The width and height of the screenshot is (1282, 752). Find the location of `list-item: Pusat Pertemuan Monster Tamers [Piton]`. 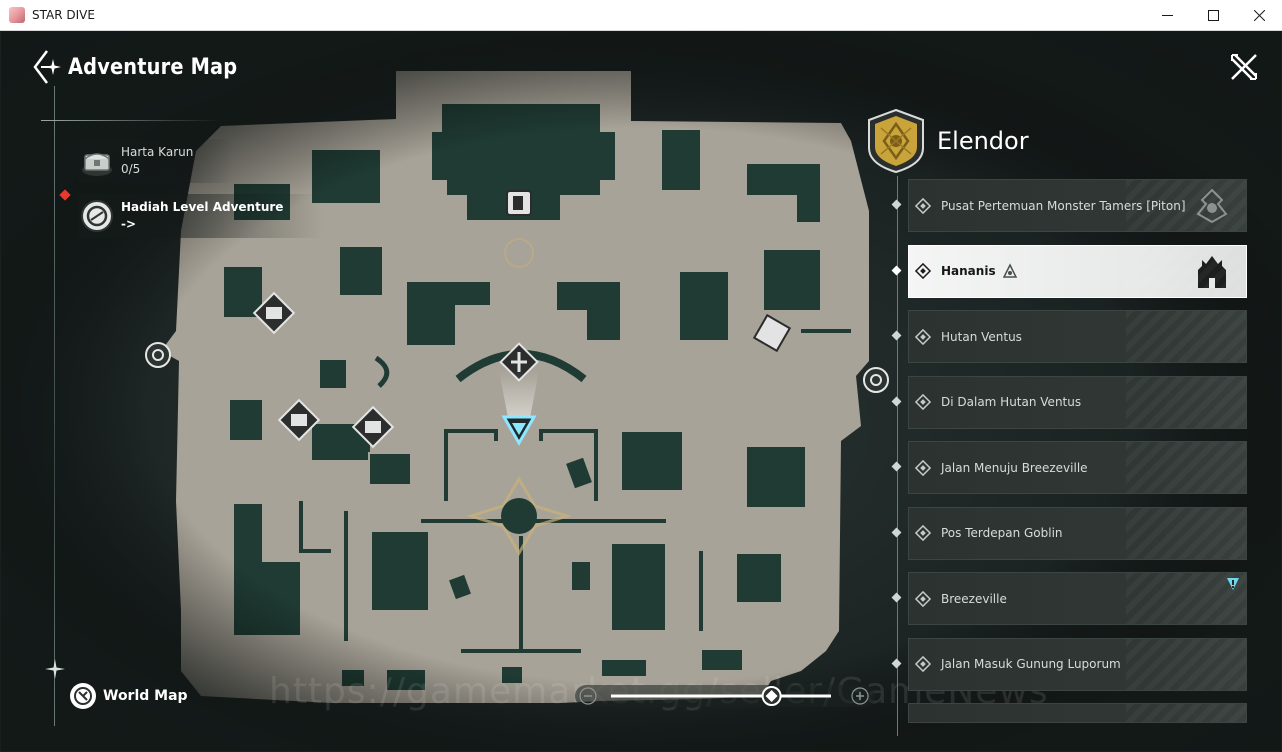

list-item: Pusat Pertemuan Monster Tamers [Piton] is located at coordinates (1071, 205).